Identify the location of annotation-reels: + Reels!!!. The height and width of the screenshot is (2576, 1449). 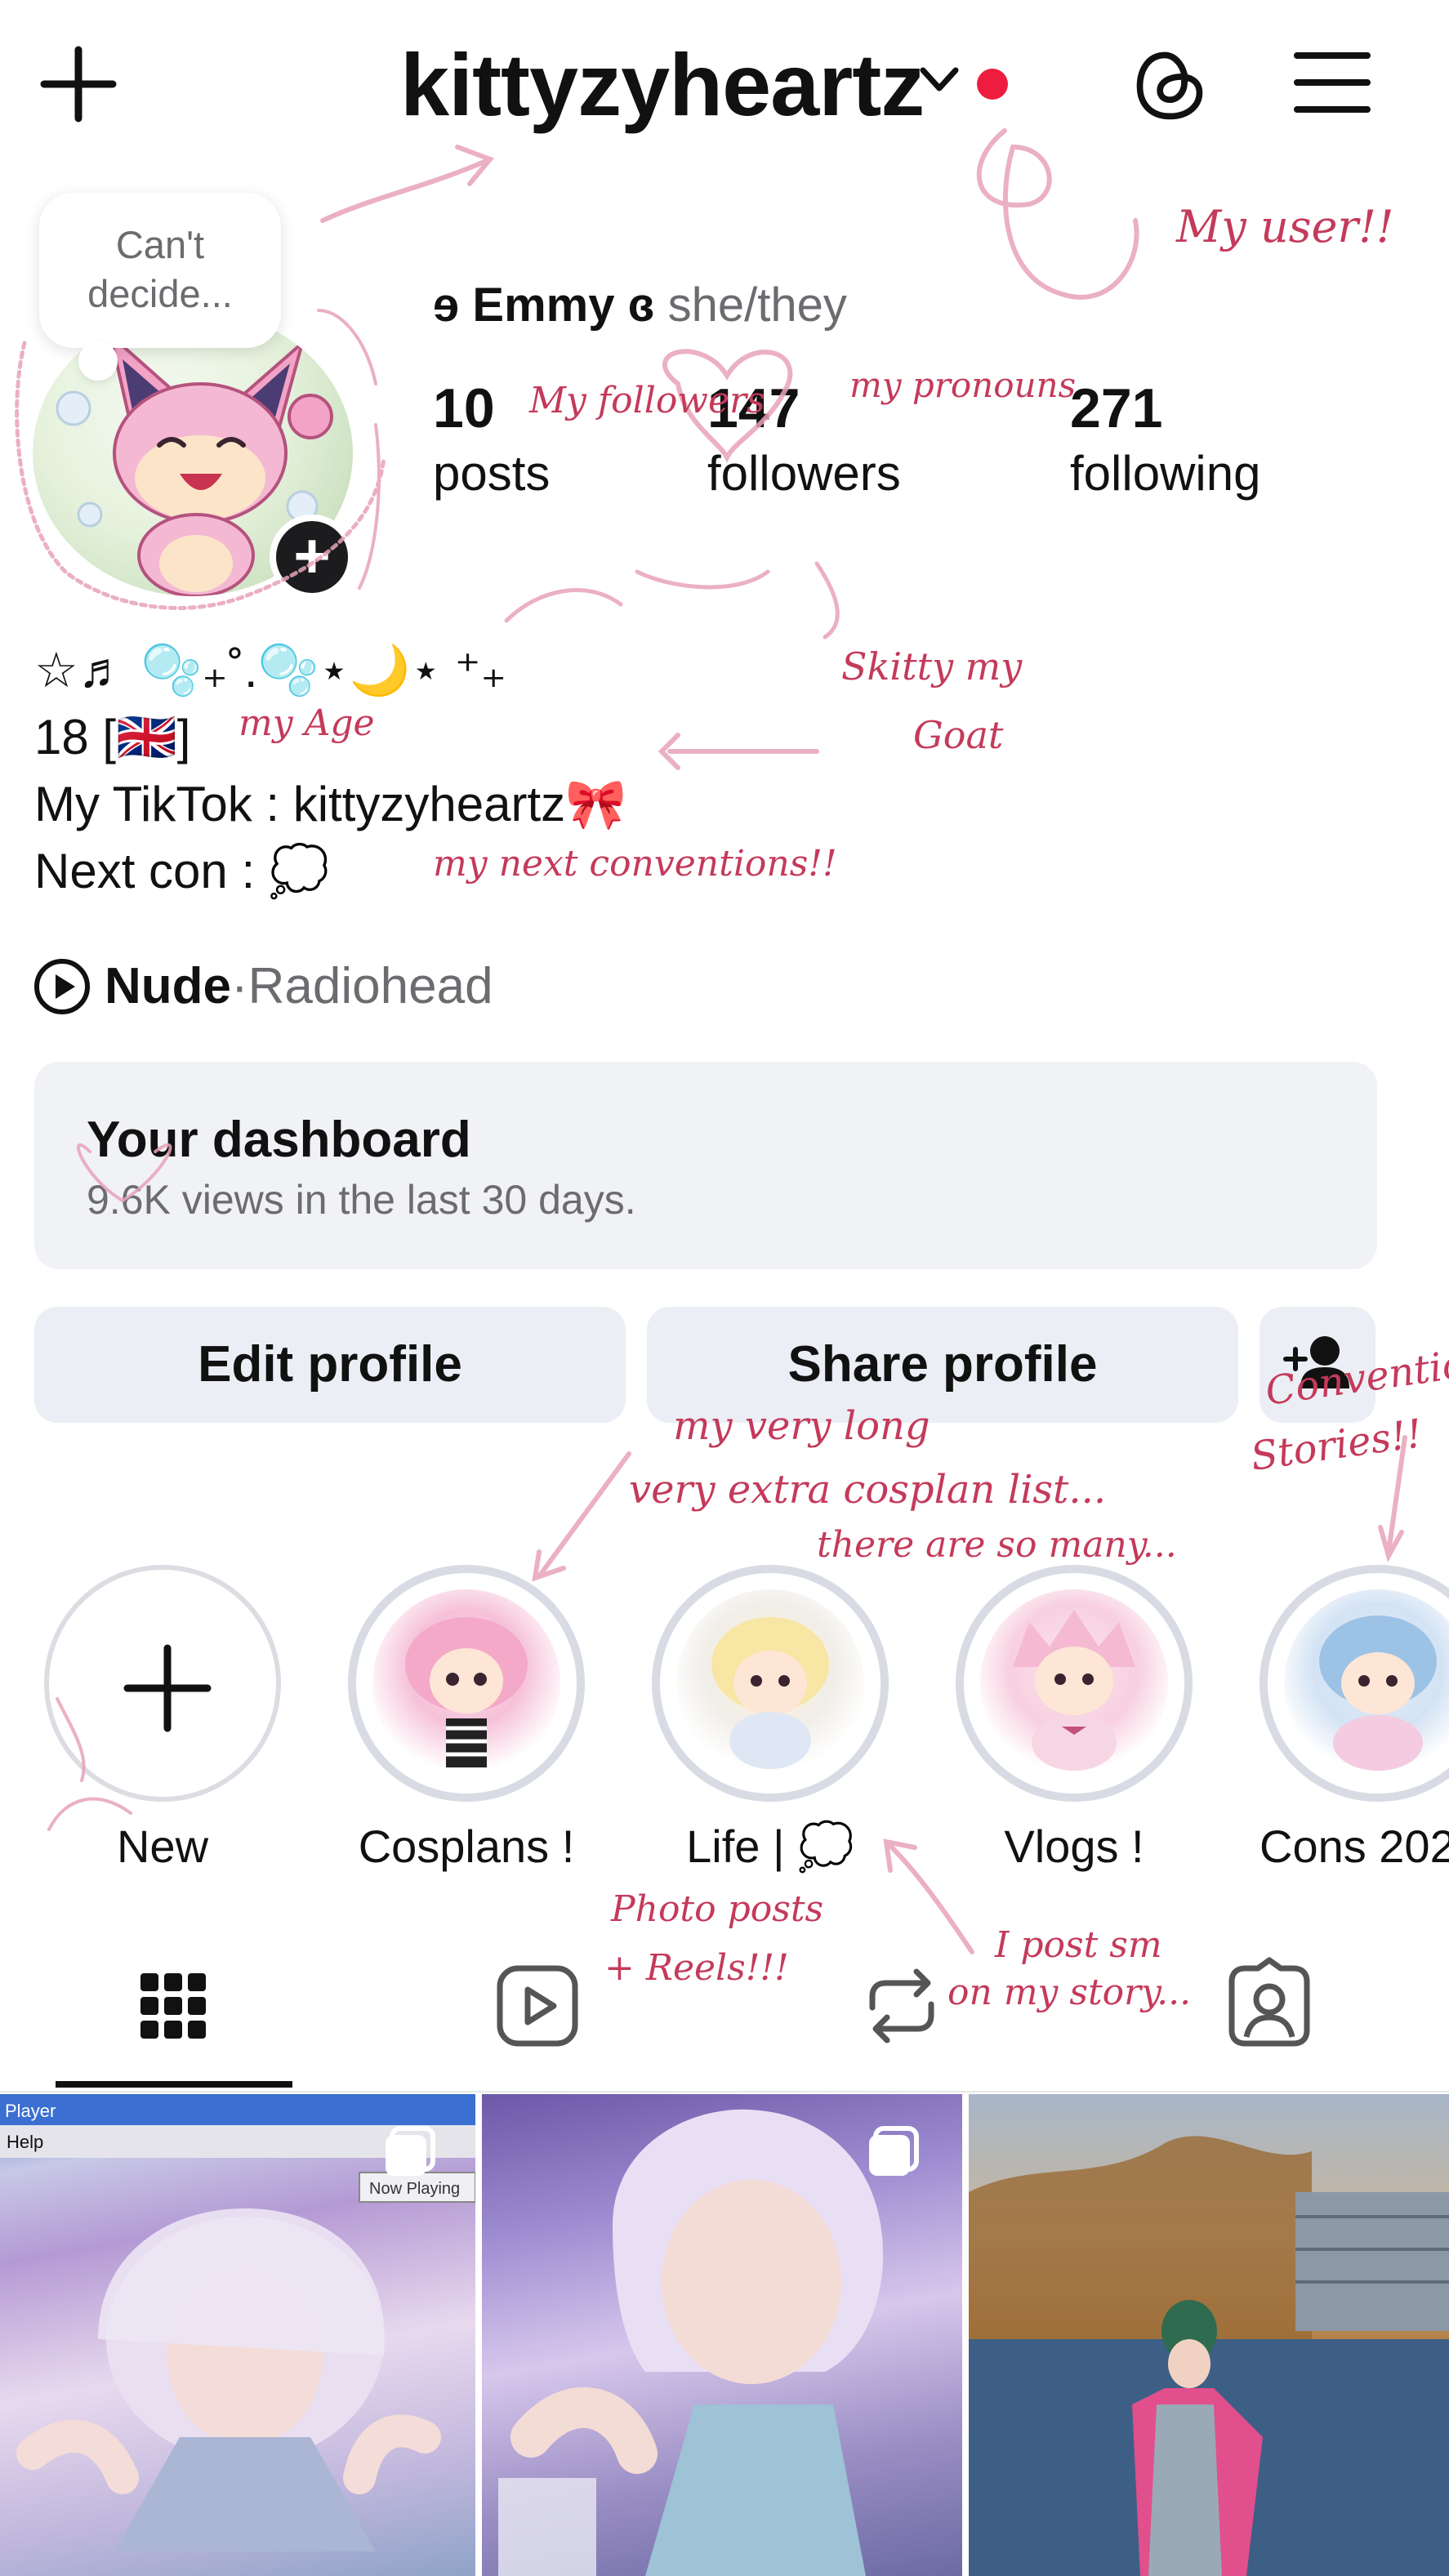
(696, 1968).